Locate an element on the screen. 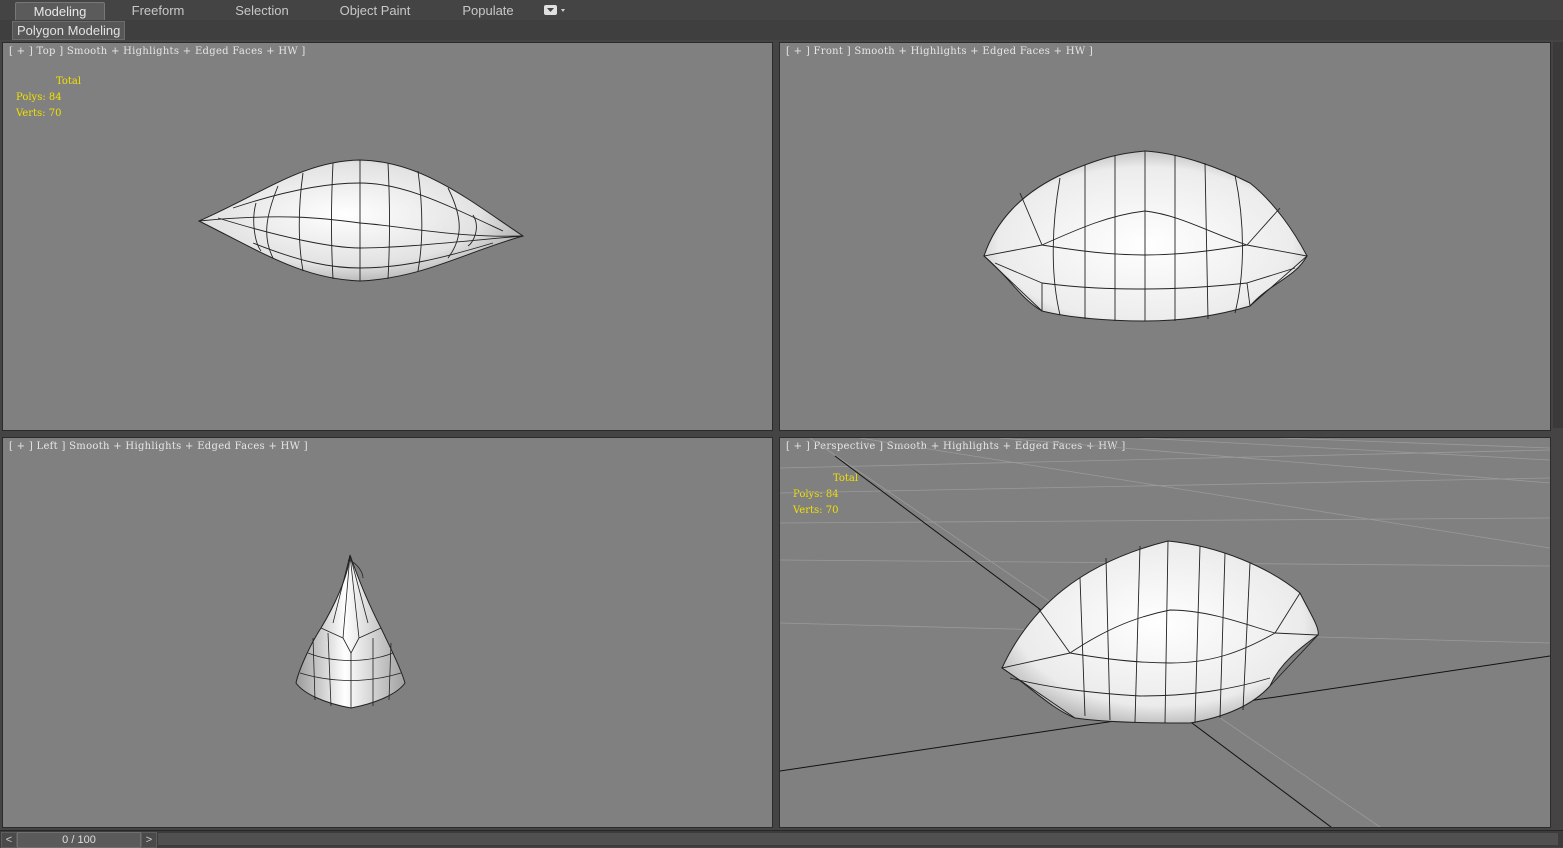 This screenshot has height=848, width=1563. tab-modeling: Modeling is located at coordinates (60, 11).